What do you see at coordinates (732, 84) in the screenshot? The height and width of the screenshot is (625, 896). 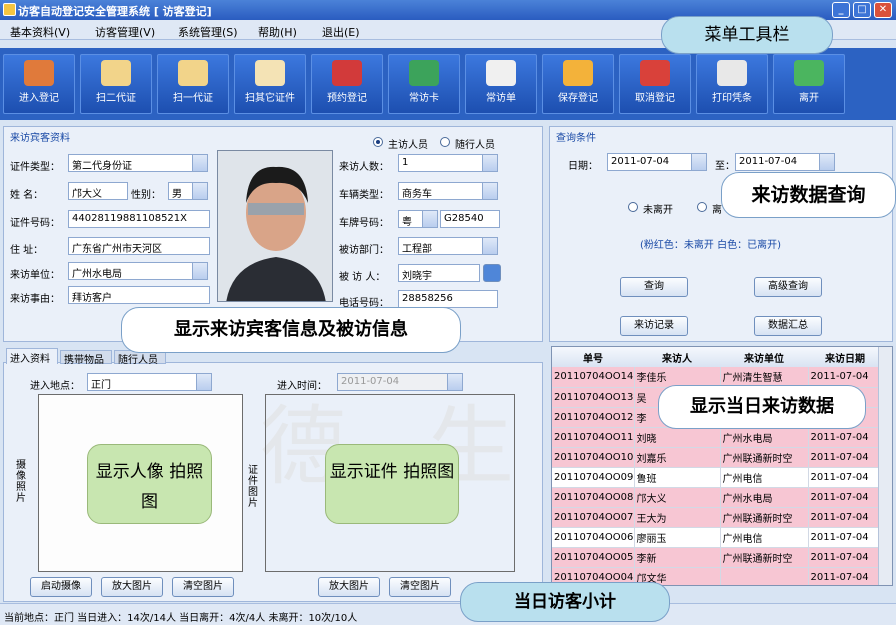 I see `print-slip-button: 打印凭条` at bounding box center [732, 84].